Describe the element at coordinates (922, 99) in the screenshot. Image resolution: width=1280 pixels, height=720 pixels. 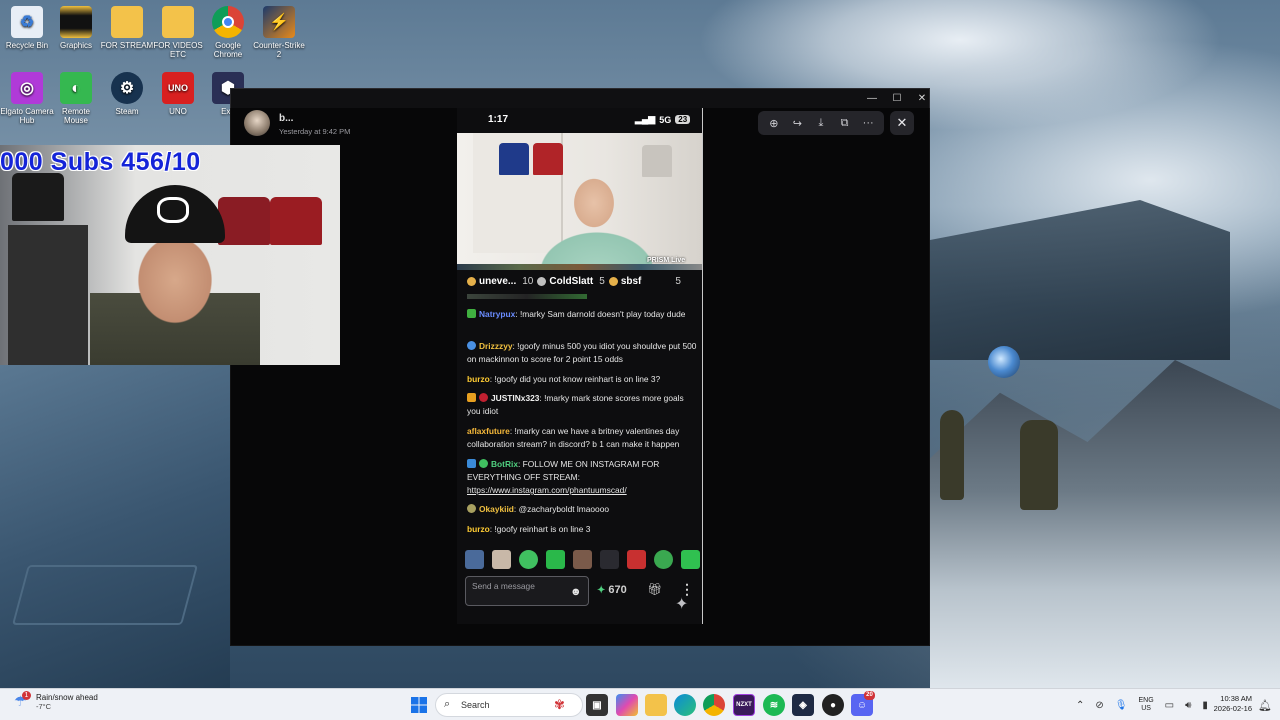
I see `window-close-button: ✕` at that location.